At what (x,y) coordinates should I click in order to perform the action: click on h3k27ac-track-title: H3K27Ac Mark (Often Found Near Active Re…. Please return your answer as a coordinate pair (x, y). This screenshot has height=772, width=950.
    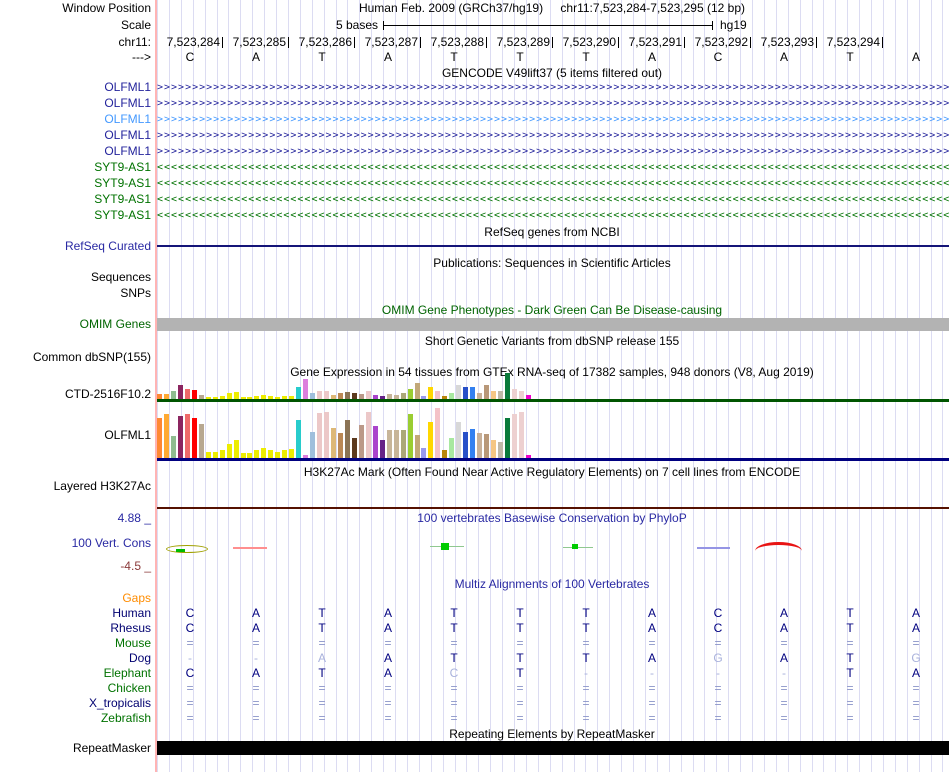
    Looking at the image, I should click on (552, 472).